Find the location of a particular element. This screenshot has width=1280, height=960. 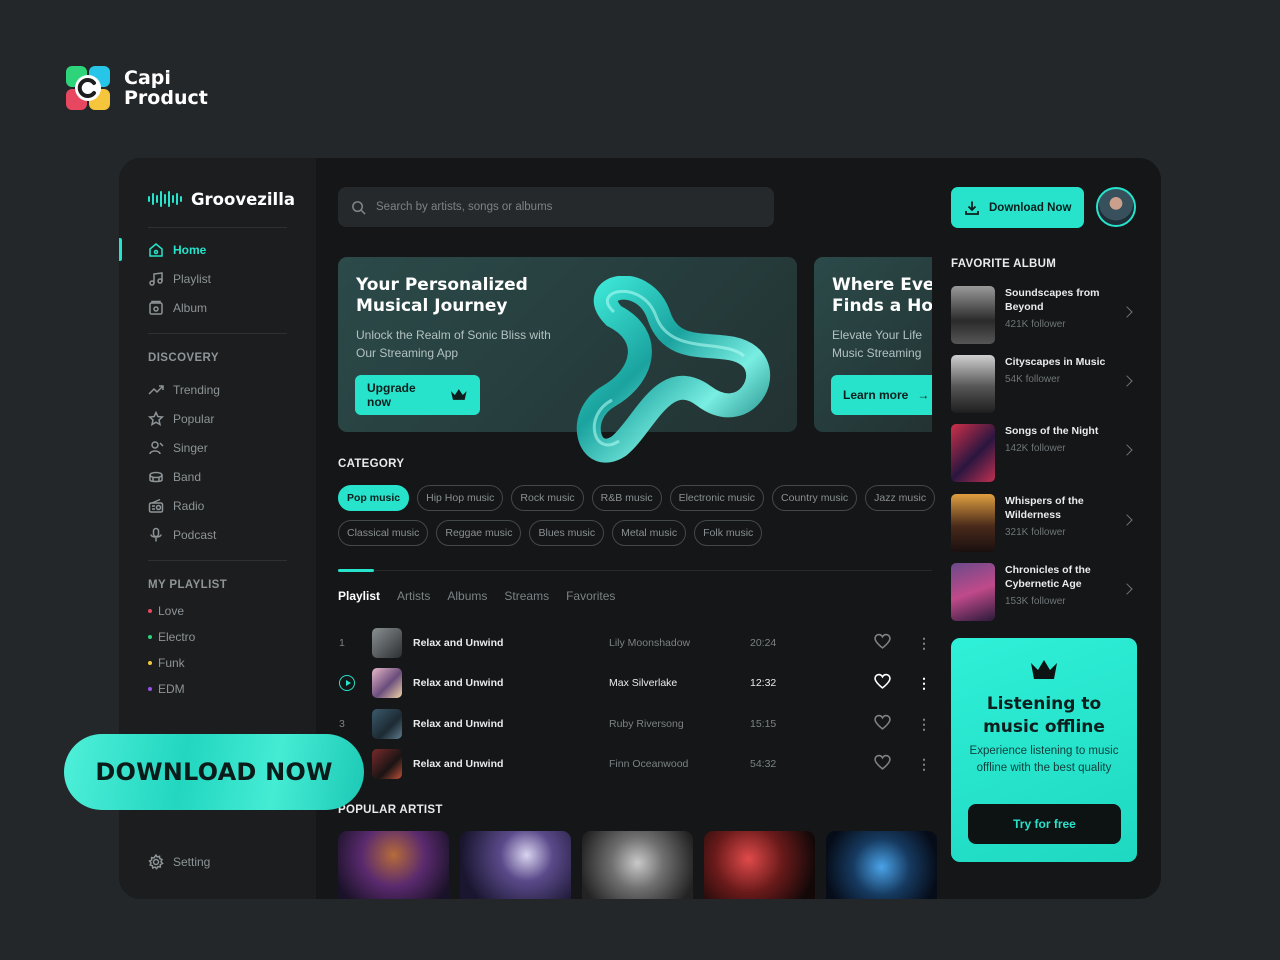

upgrade-now-label: Upgrade now is located at coordinates (391, 395).